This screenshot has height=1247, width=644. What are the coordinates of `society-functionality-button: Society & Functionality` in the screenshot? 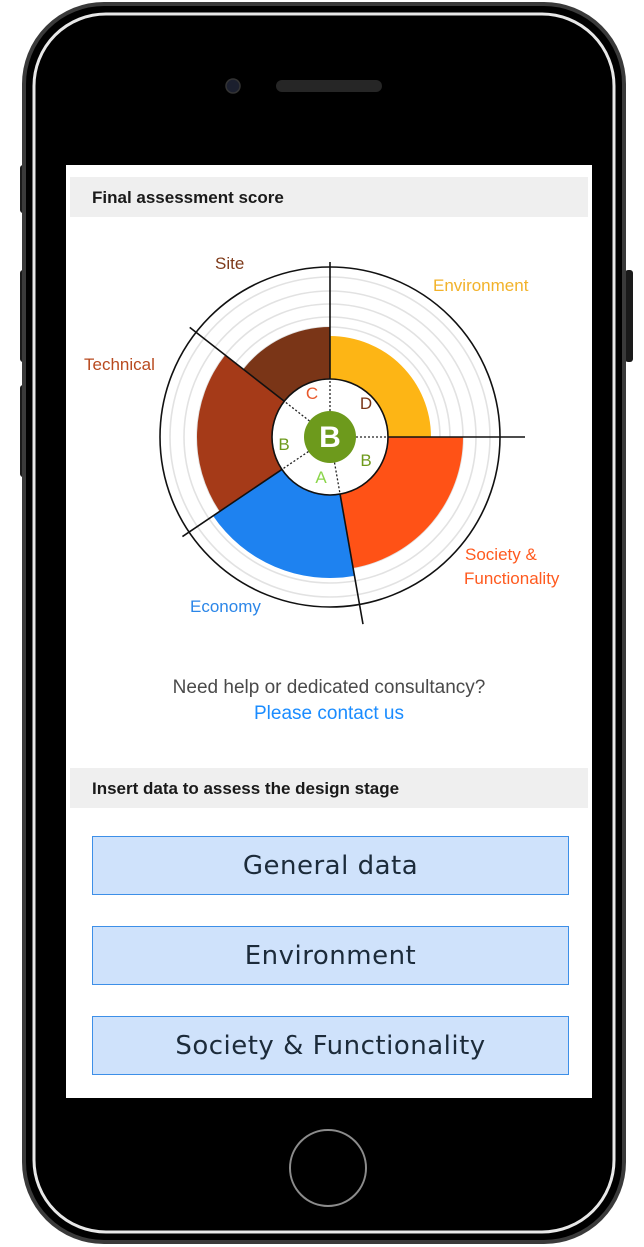 It's located at (330, 1045).